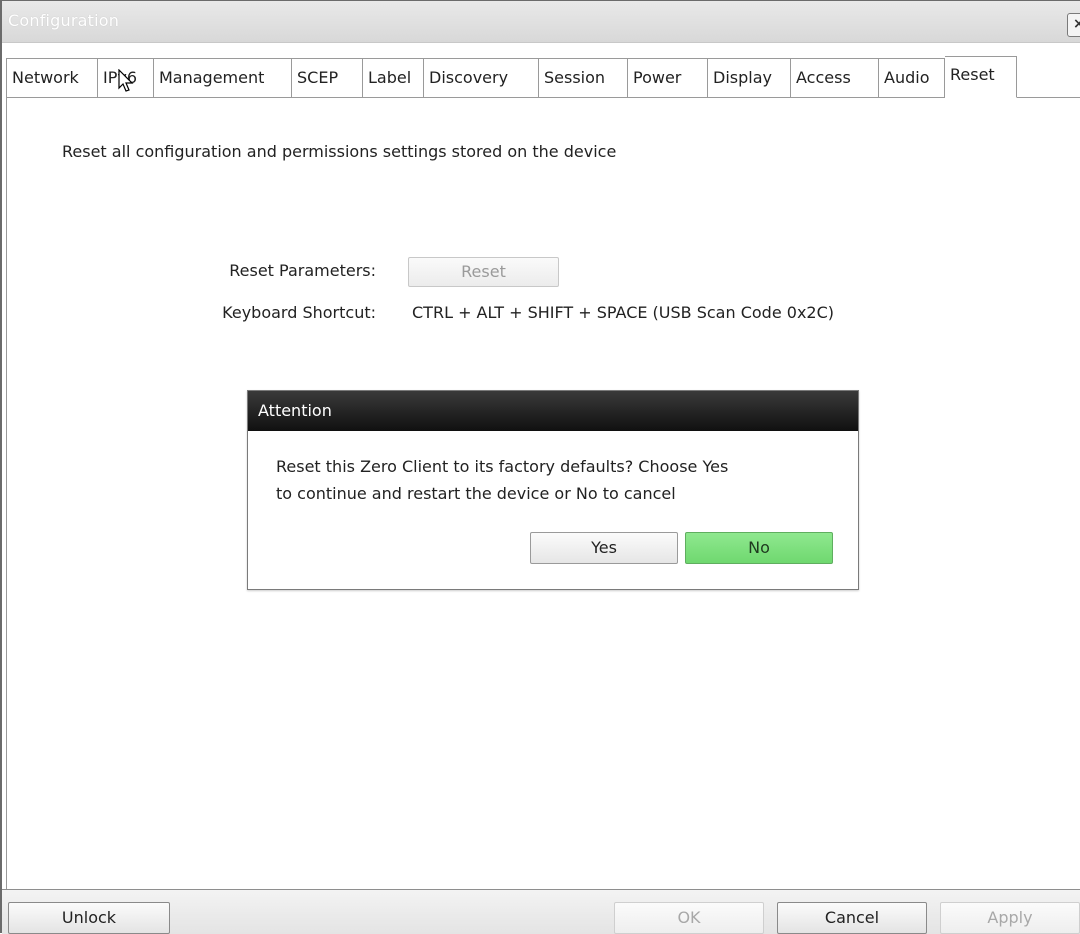  What do you see at coordinates (689, 918) in the screenshot?
I see `ok-button: OK` at bounding box center [689, 918].